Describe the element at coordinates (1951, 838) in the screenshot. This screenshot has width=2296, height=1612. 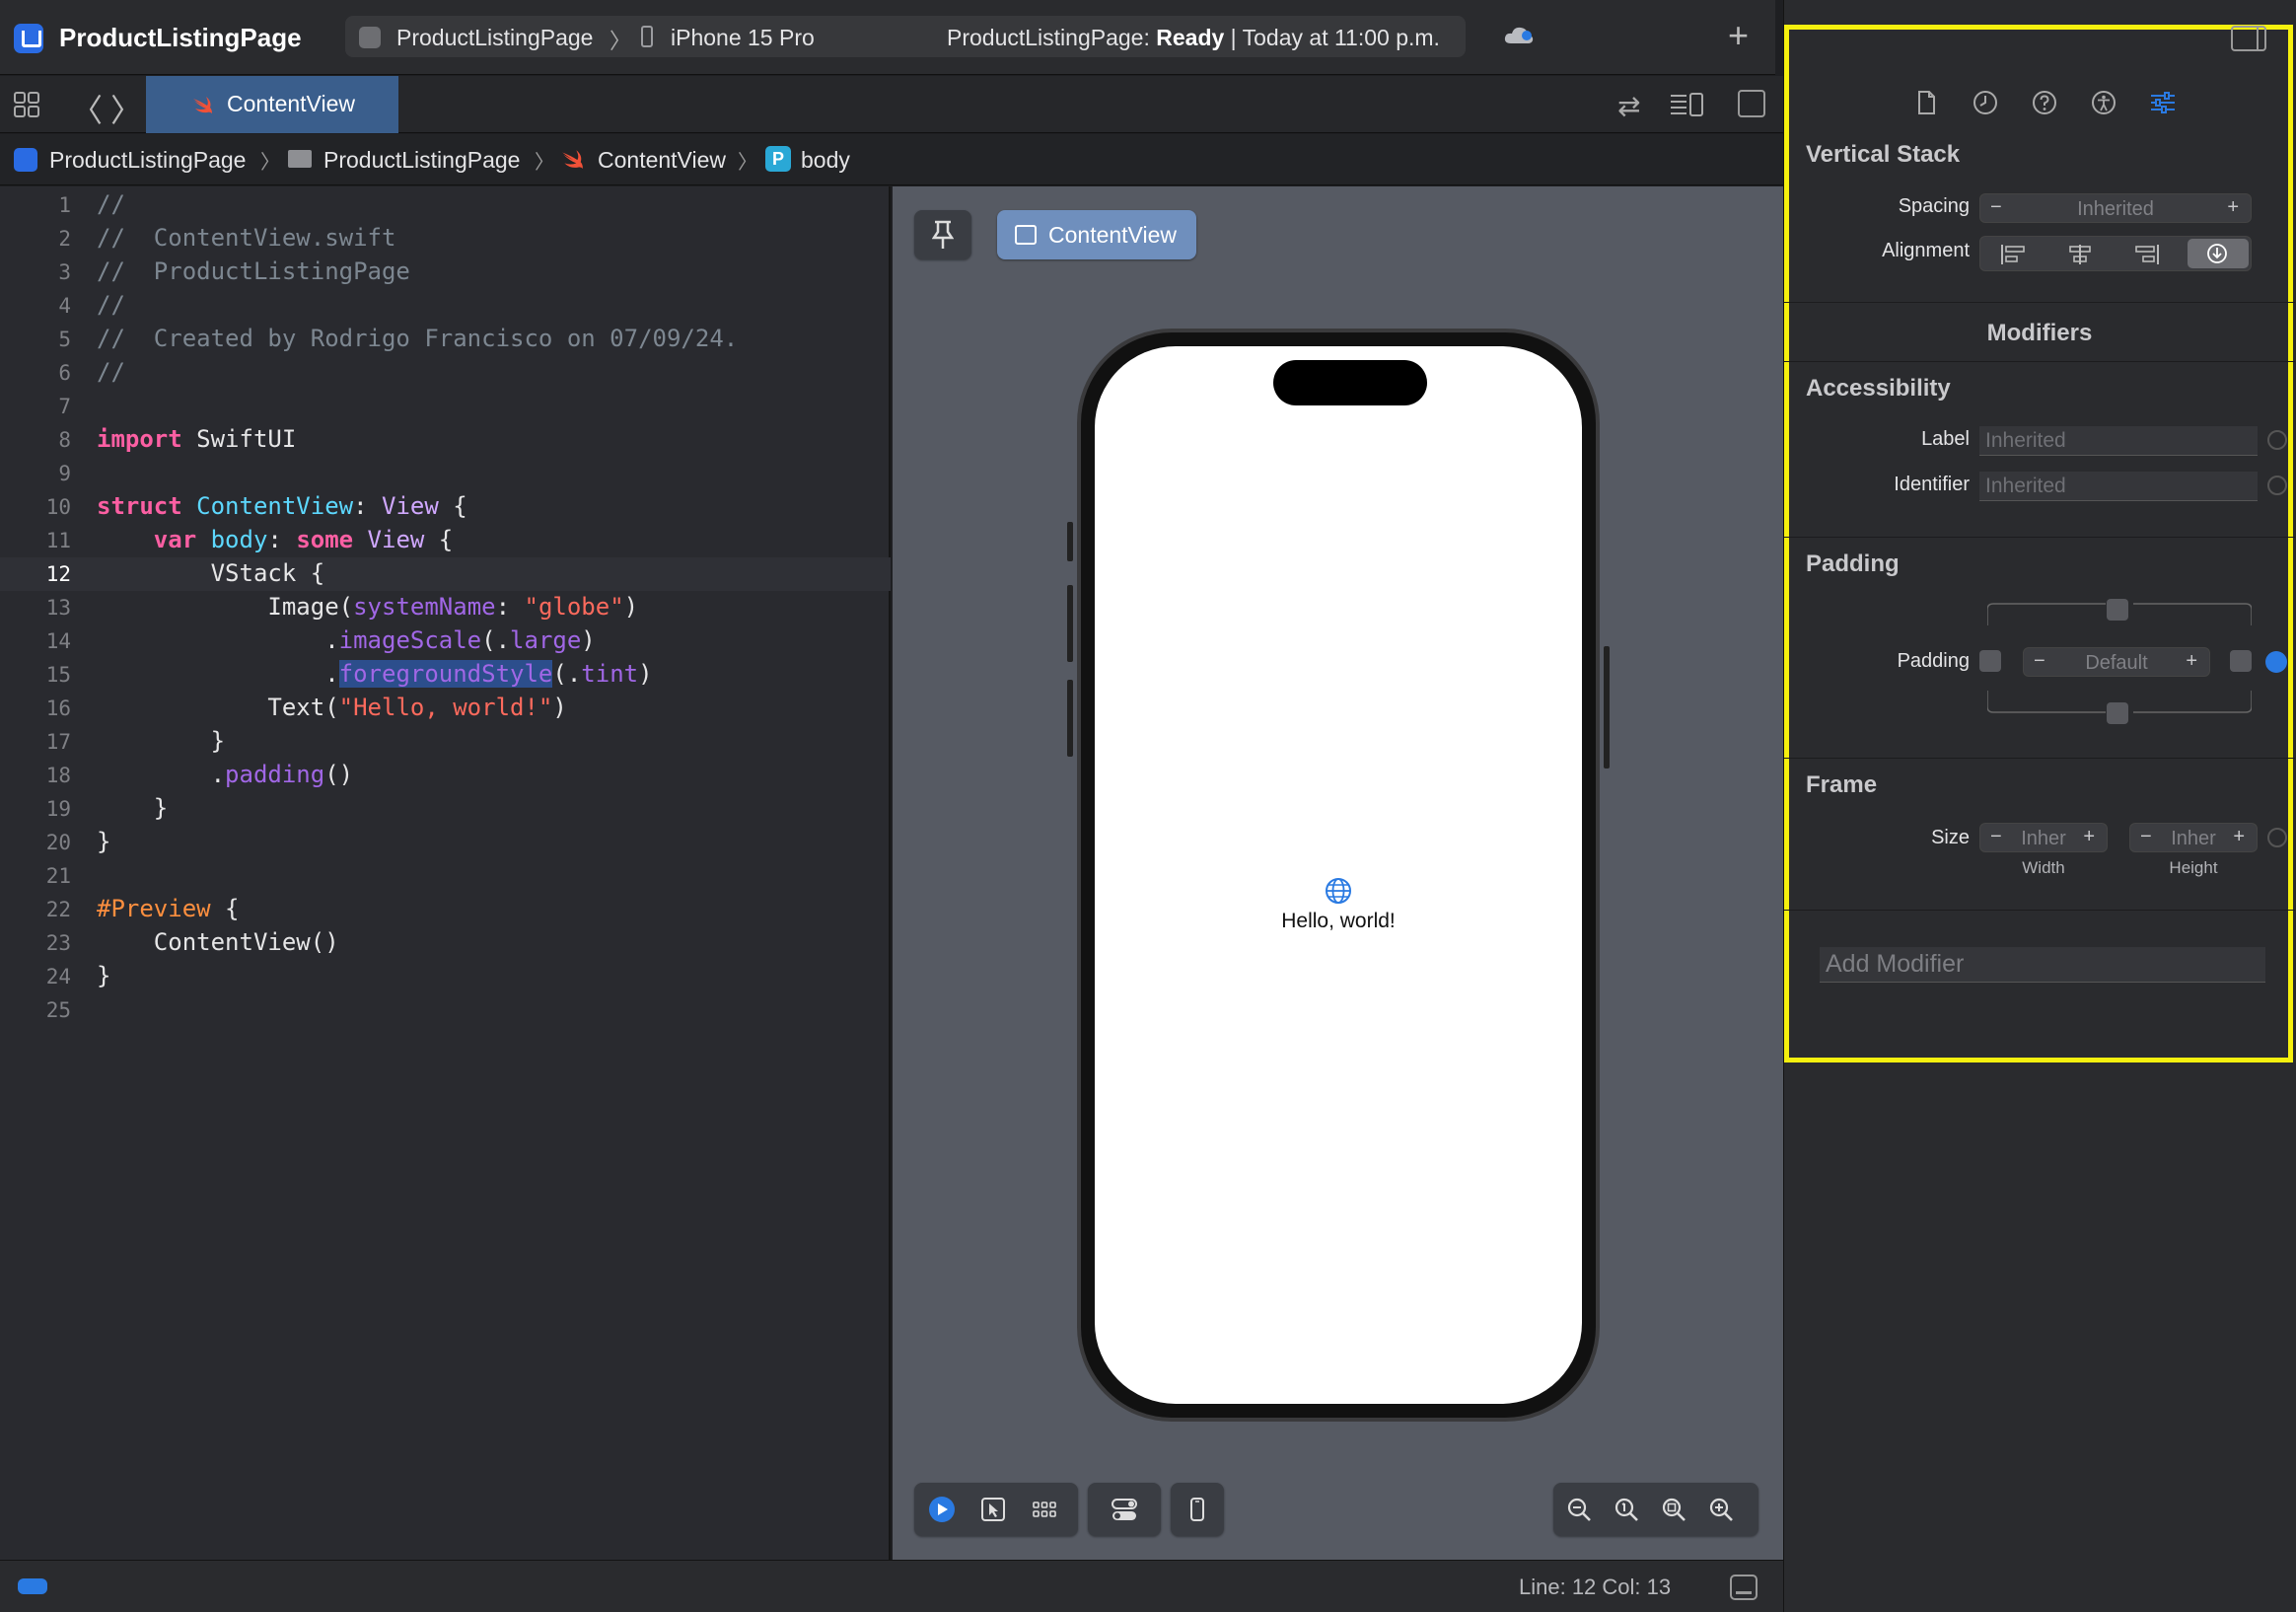
I see `size-label: Size` at that location.